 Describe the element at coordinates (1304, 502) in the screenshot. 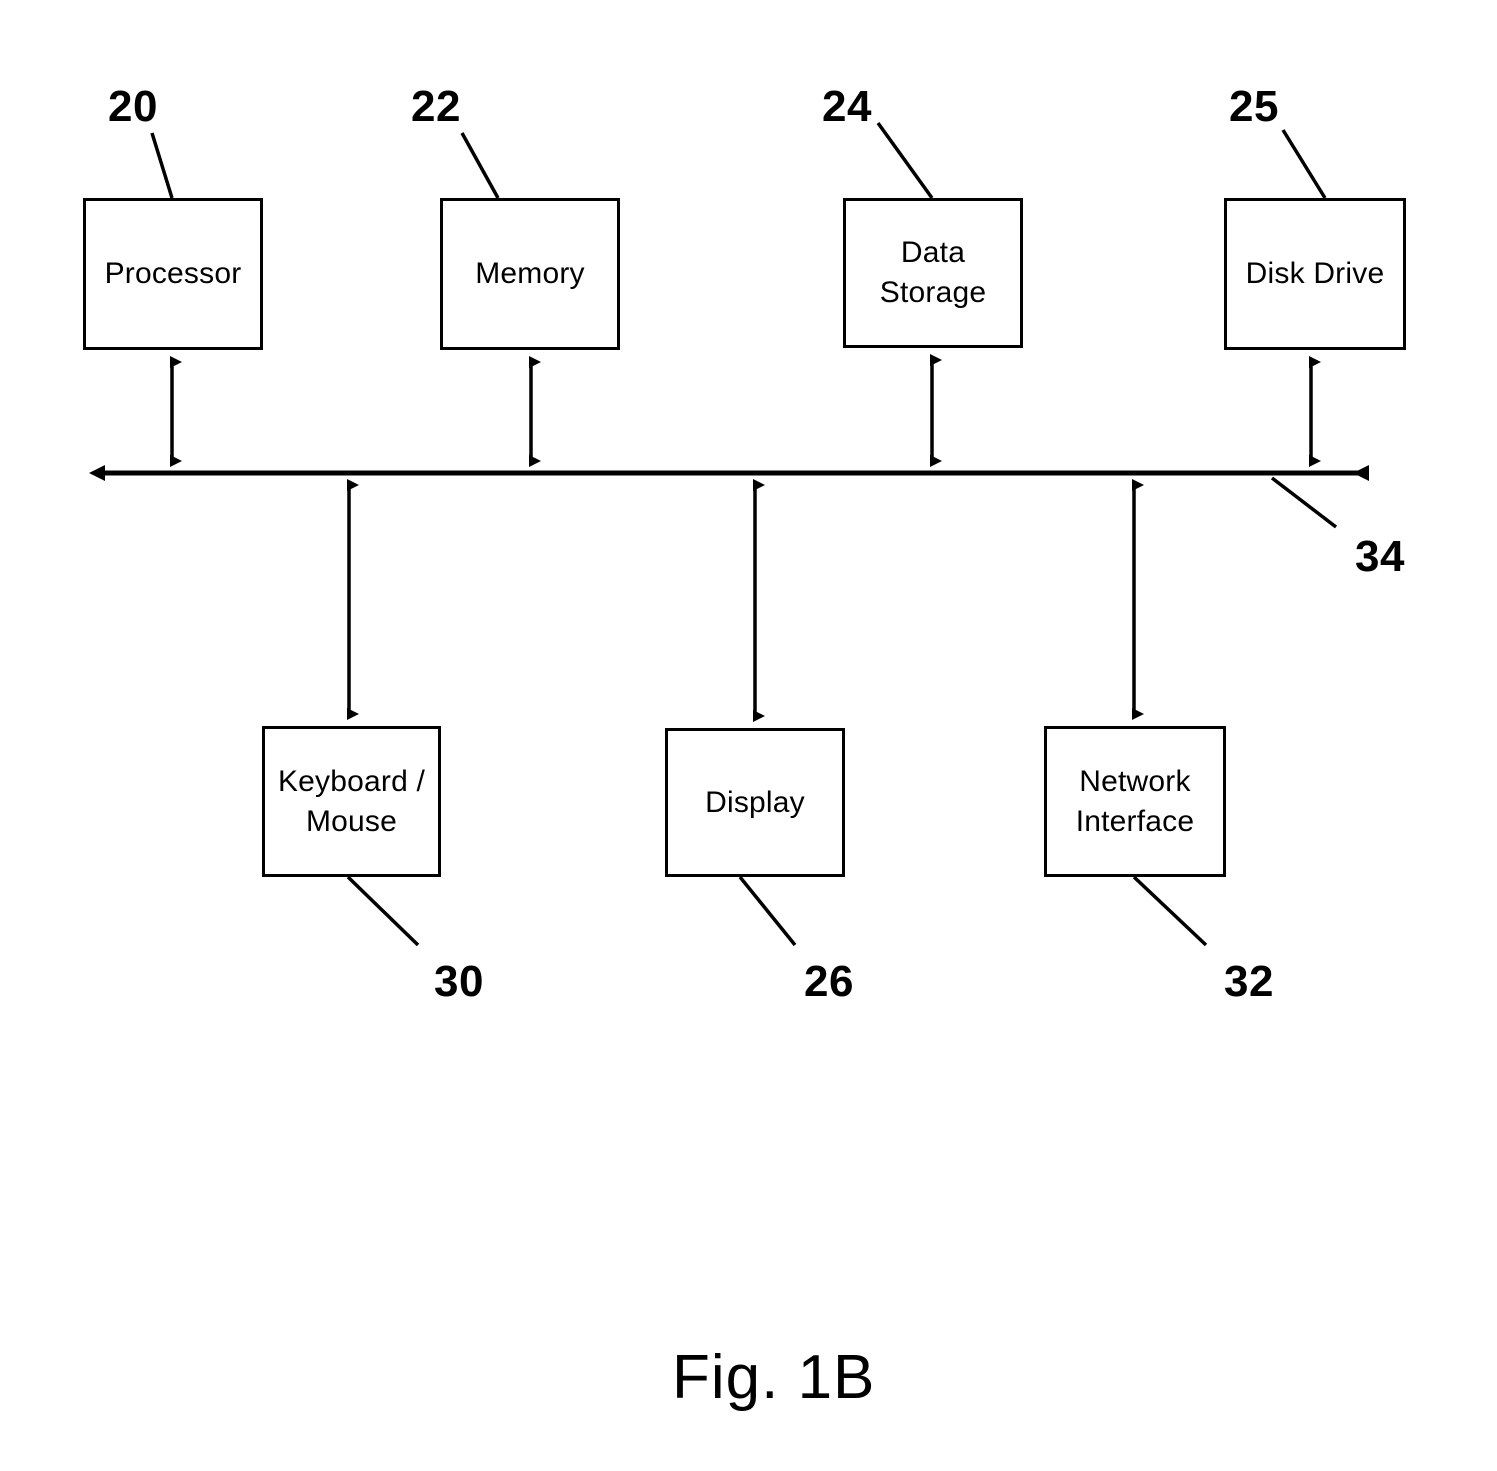

I see `leader-line-bus` at that location.